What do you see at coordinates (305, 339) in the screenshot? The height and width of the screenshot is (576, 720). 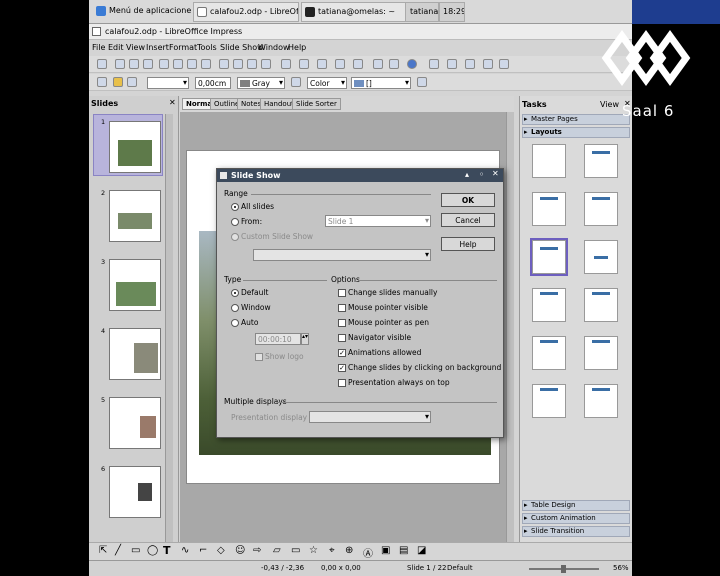 I see `time-spinner: ▴▾` at bounding box center [305, 339].